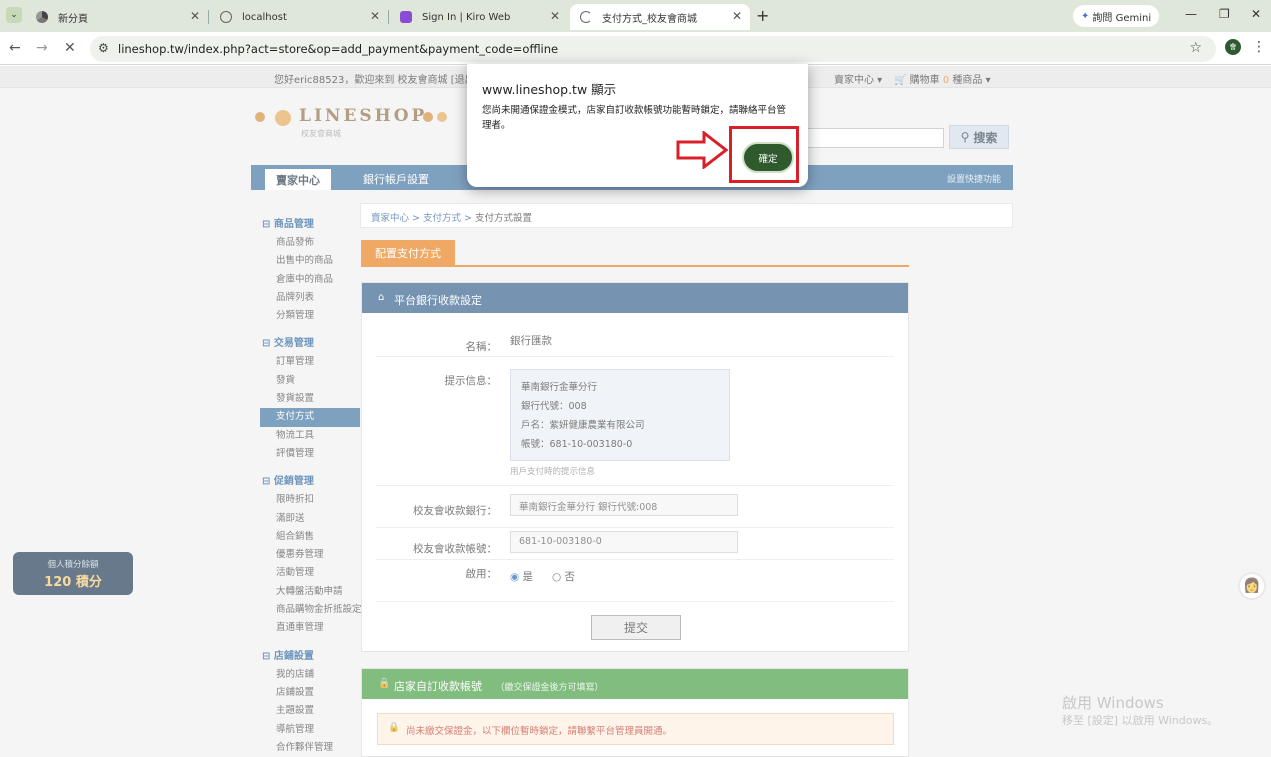 This screenshot has width=1271, height=757. Describe the element at coordinates (103, 48) in the screenshot. I see `site-info-icon: ⚙` at that location.